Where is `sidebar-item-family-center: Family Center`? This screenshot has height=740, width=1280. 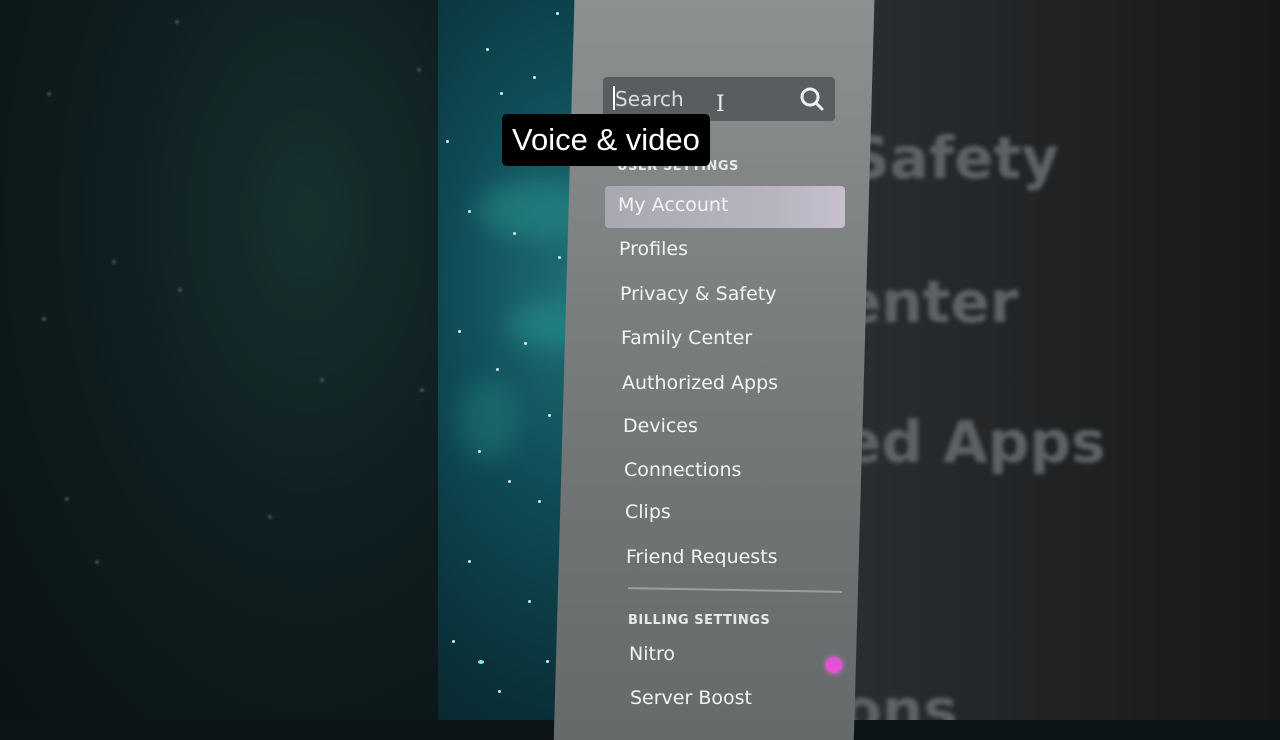 sidebar-item-family-center: Family Center is located at coordinates (686, 338).